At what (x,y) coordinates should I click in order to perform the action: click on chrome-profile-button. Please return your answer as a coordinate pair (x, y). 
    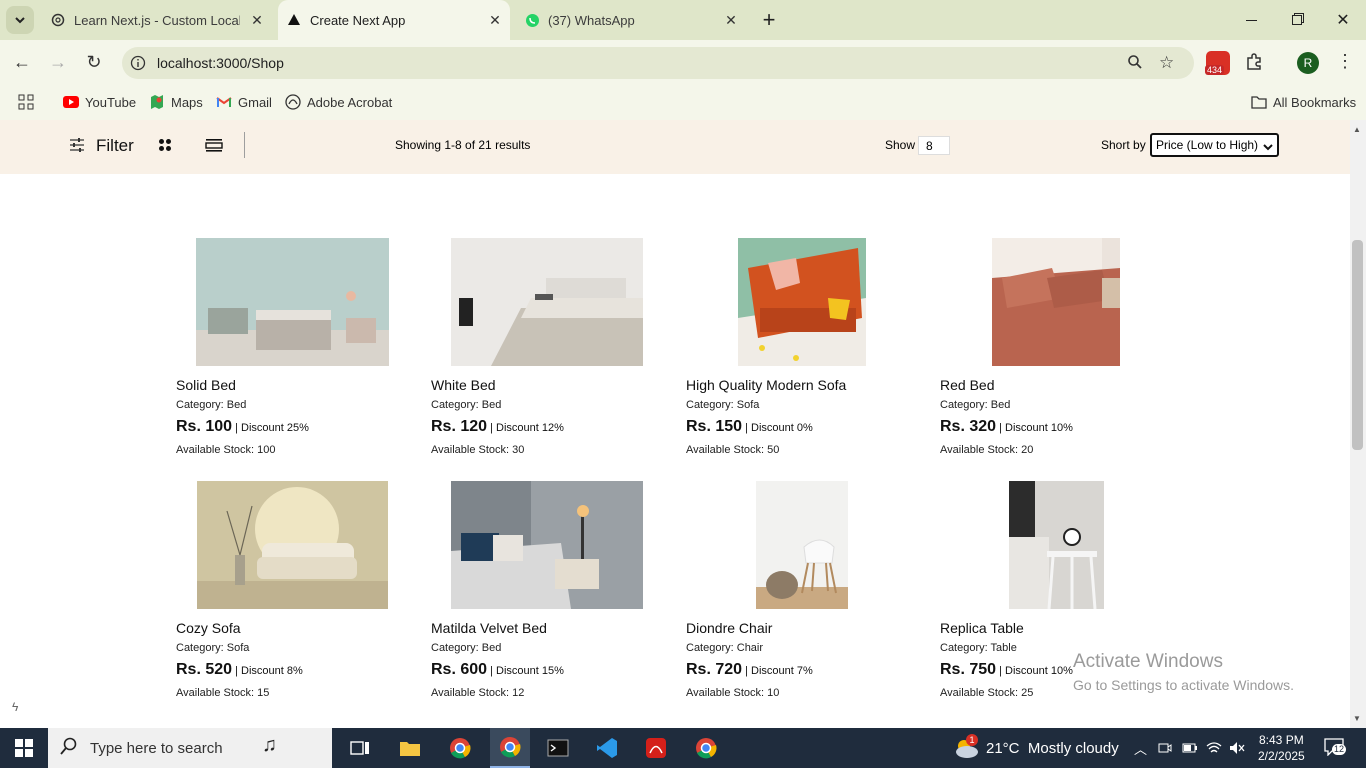
    Looking at the image, I should click on (510, 748).